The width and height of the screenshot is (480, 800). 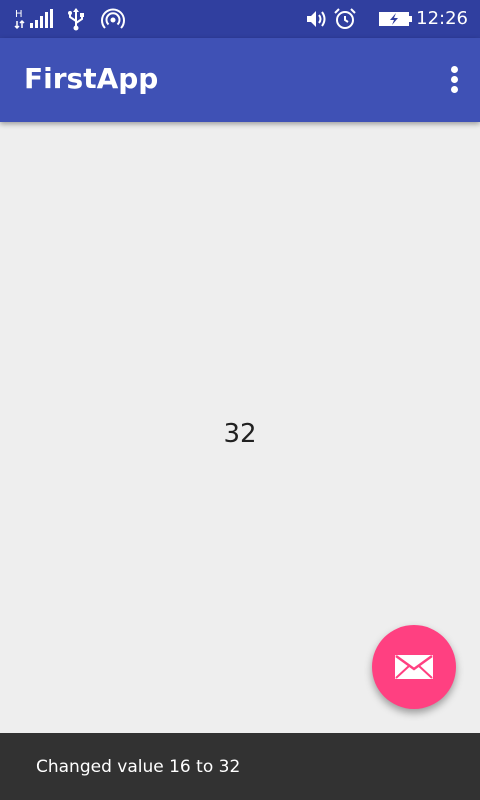 I want to click on app-bar: FirstApp, so click(x=240, y=80).